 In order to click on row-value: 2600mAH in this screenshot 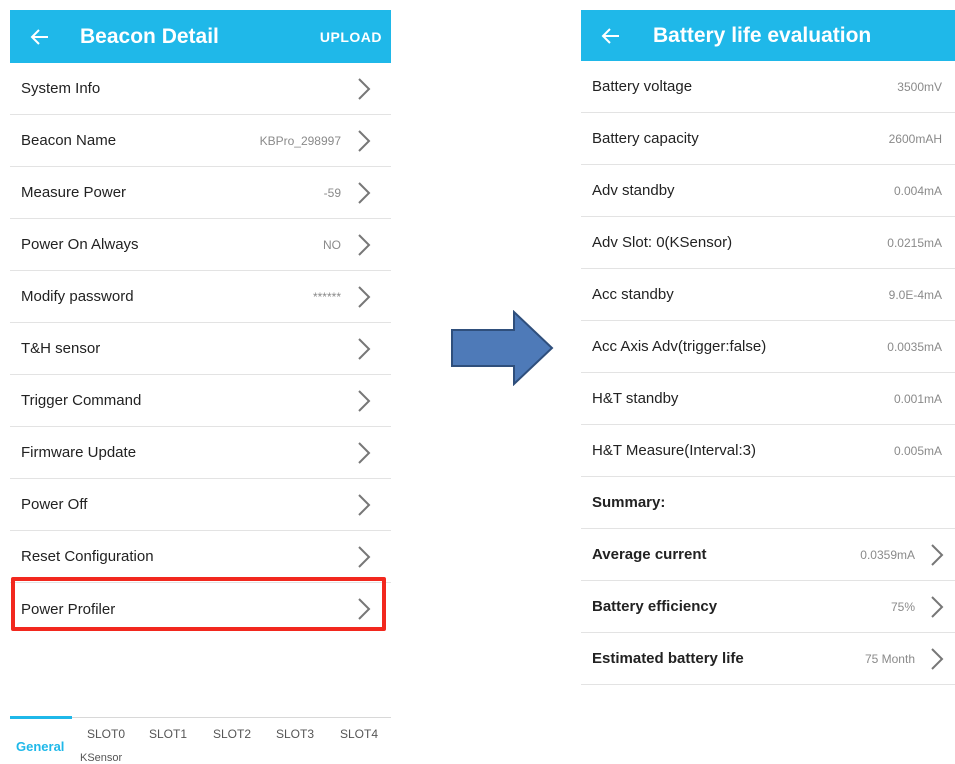, I will do `click(915, 138)`.